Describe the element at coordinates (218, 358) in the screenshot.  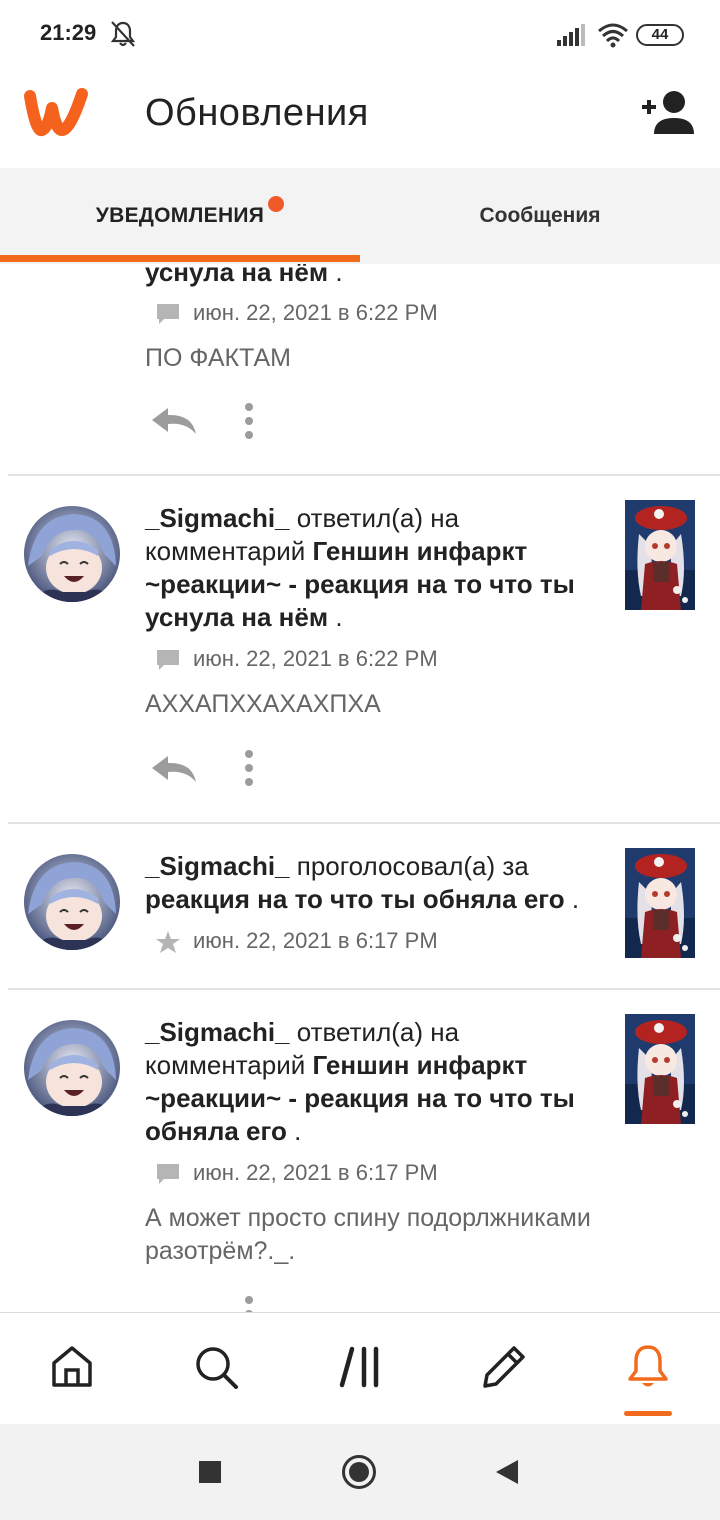
I see `comment-text: ПО ФАКТАМ` at that location.